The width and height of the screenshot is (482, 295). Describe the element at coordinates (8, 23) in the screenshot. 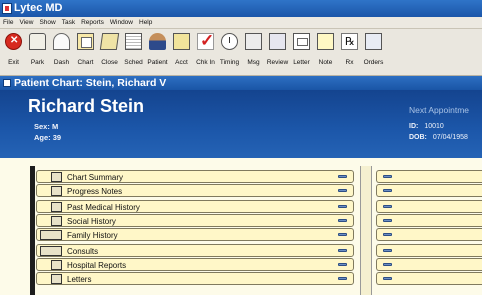

I see `menu-file: File` at that location.